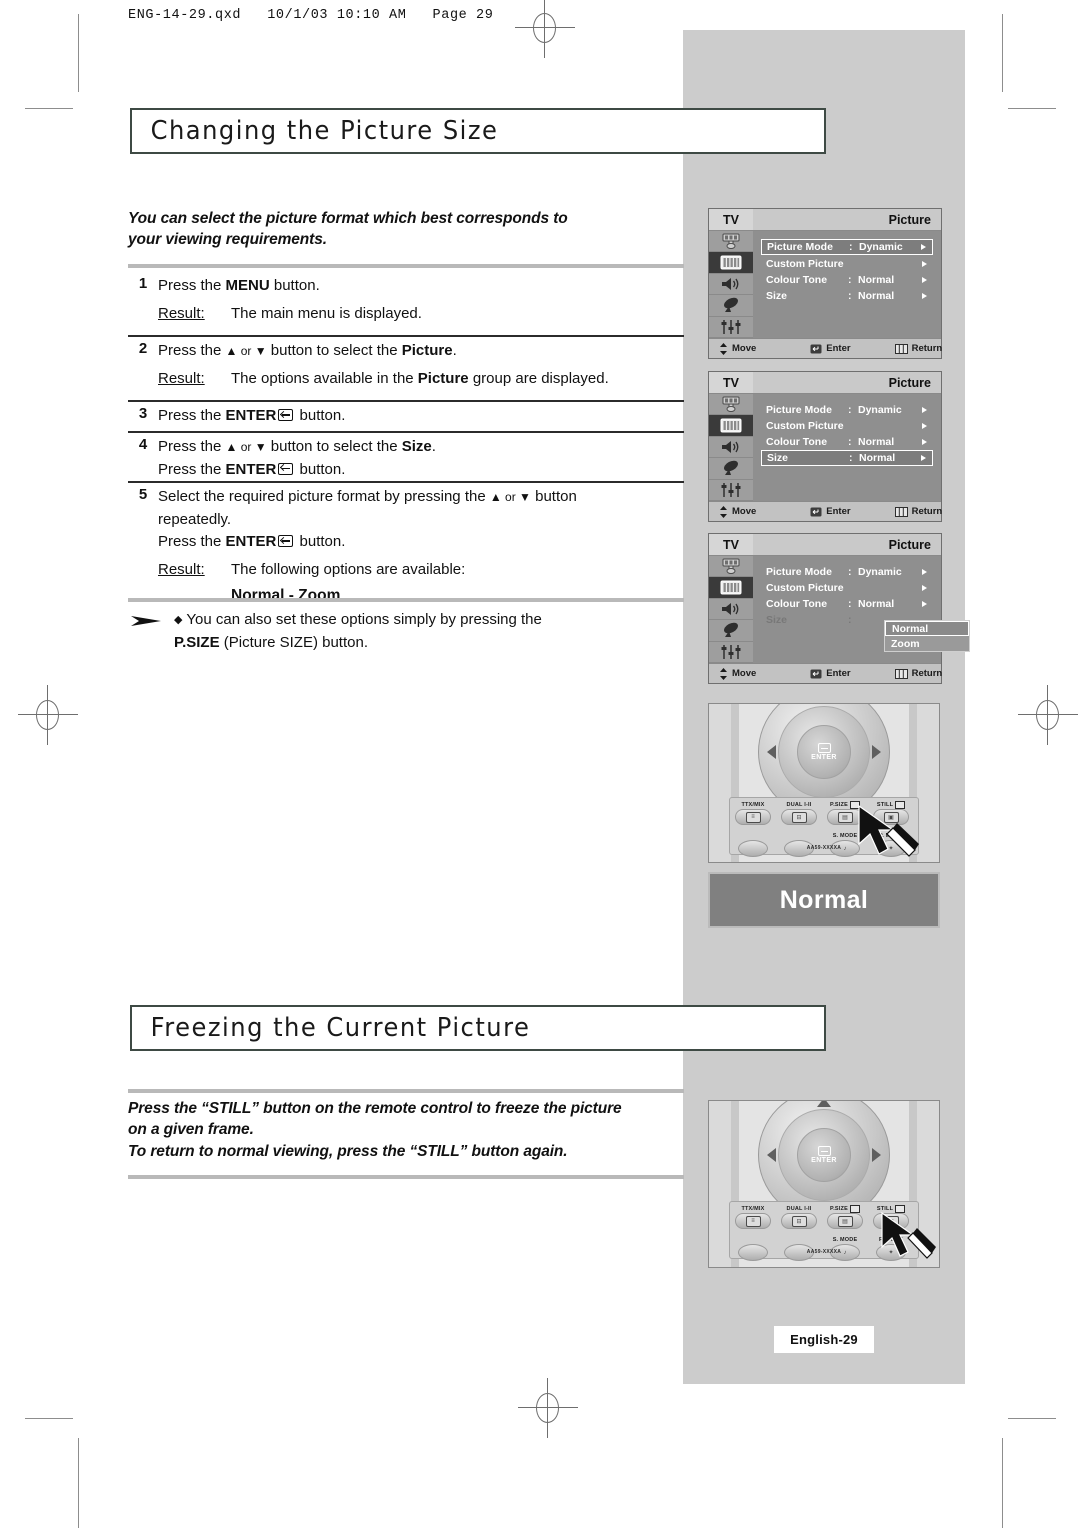 Image resolution: width=1080 pixels, height=1528 pixels. What do you see at coordinates (927, 628) in the screenshot?
I see `size-option-normal: Normal` at bounding box center [927, 628].